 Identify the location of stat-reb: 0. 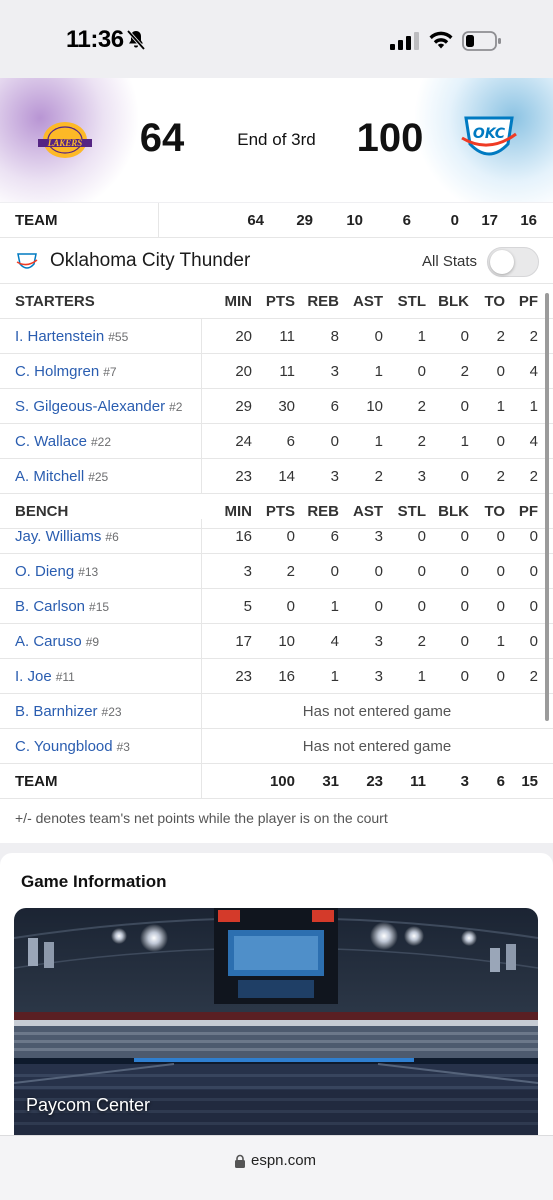
(334, 571).